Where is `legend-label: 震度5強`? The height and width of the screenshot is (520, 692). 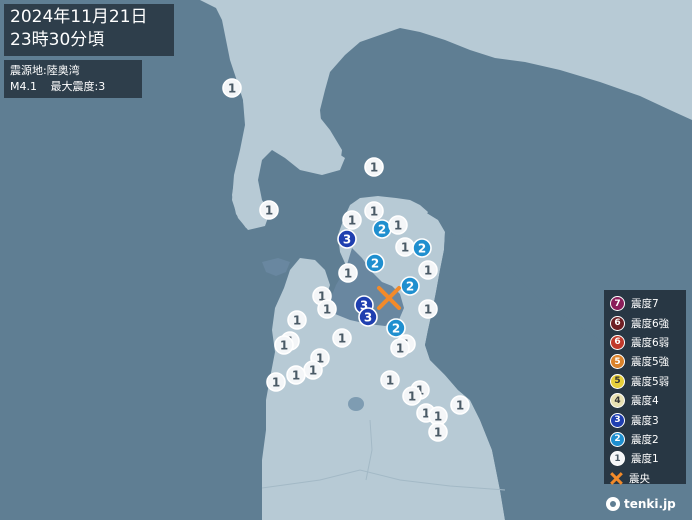
legend-label: 震度5強 is located at coordinates (650, 362).